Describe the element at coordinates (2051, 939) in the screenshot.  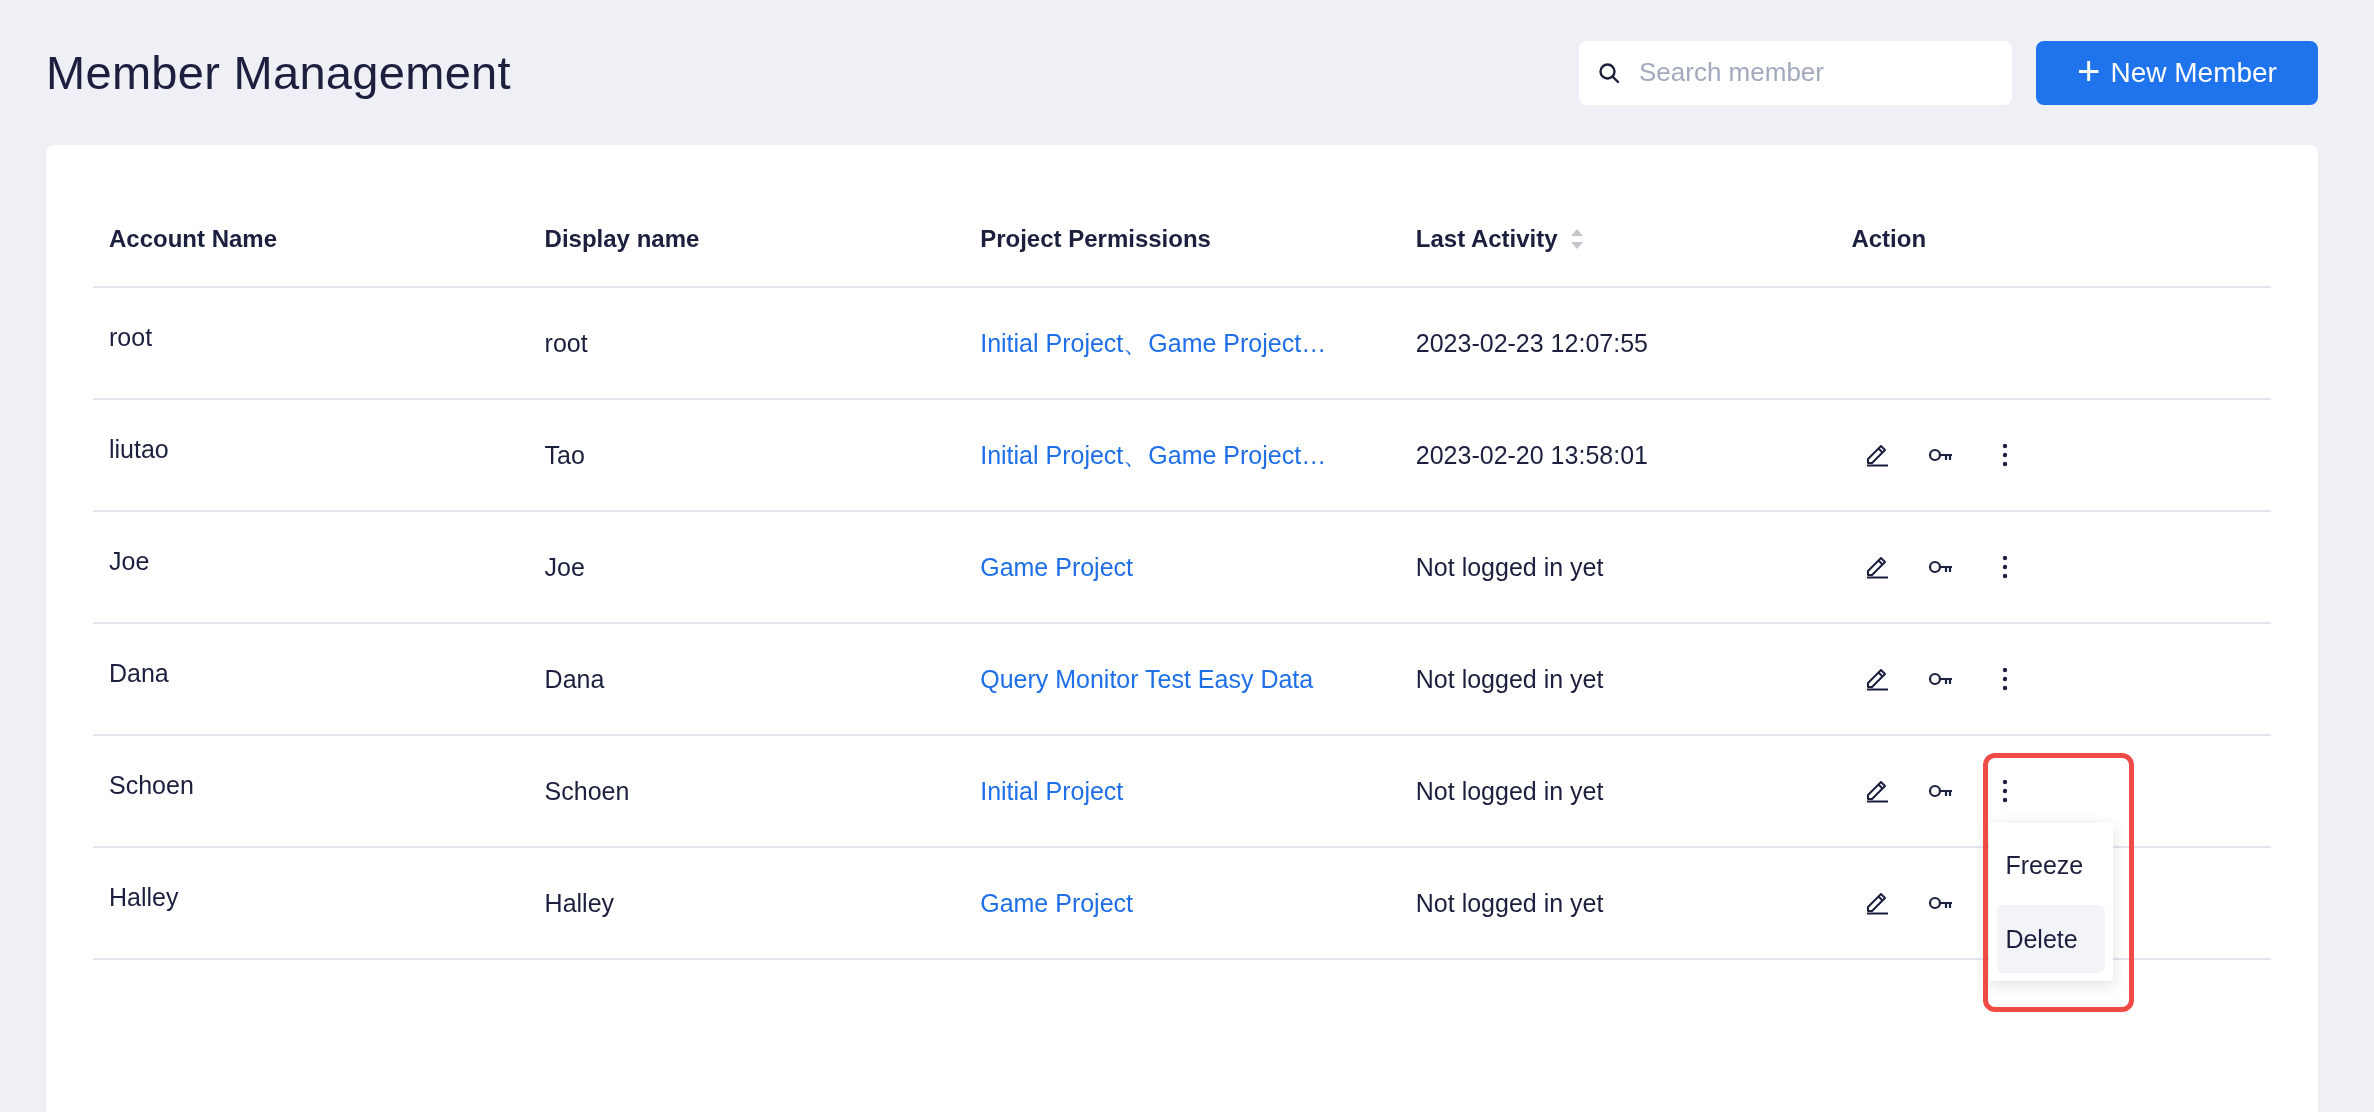
I see `menu-item: Delete` at that location.